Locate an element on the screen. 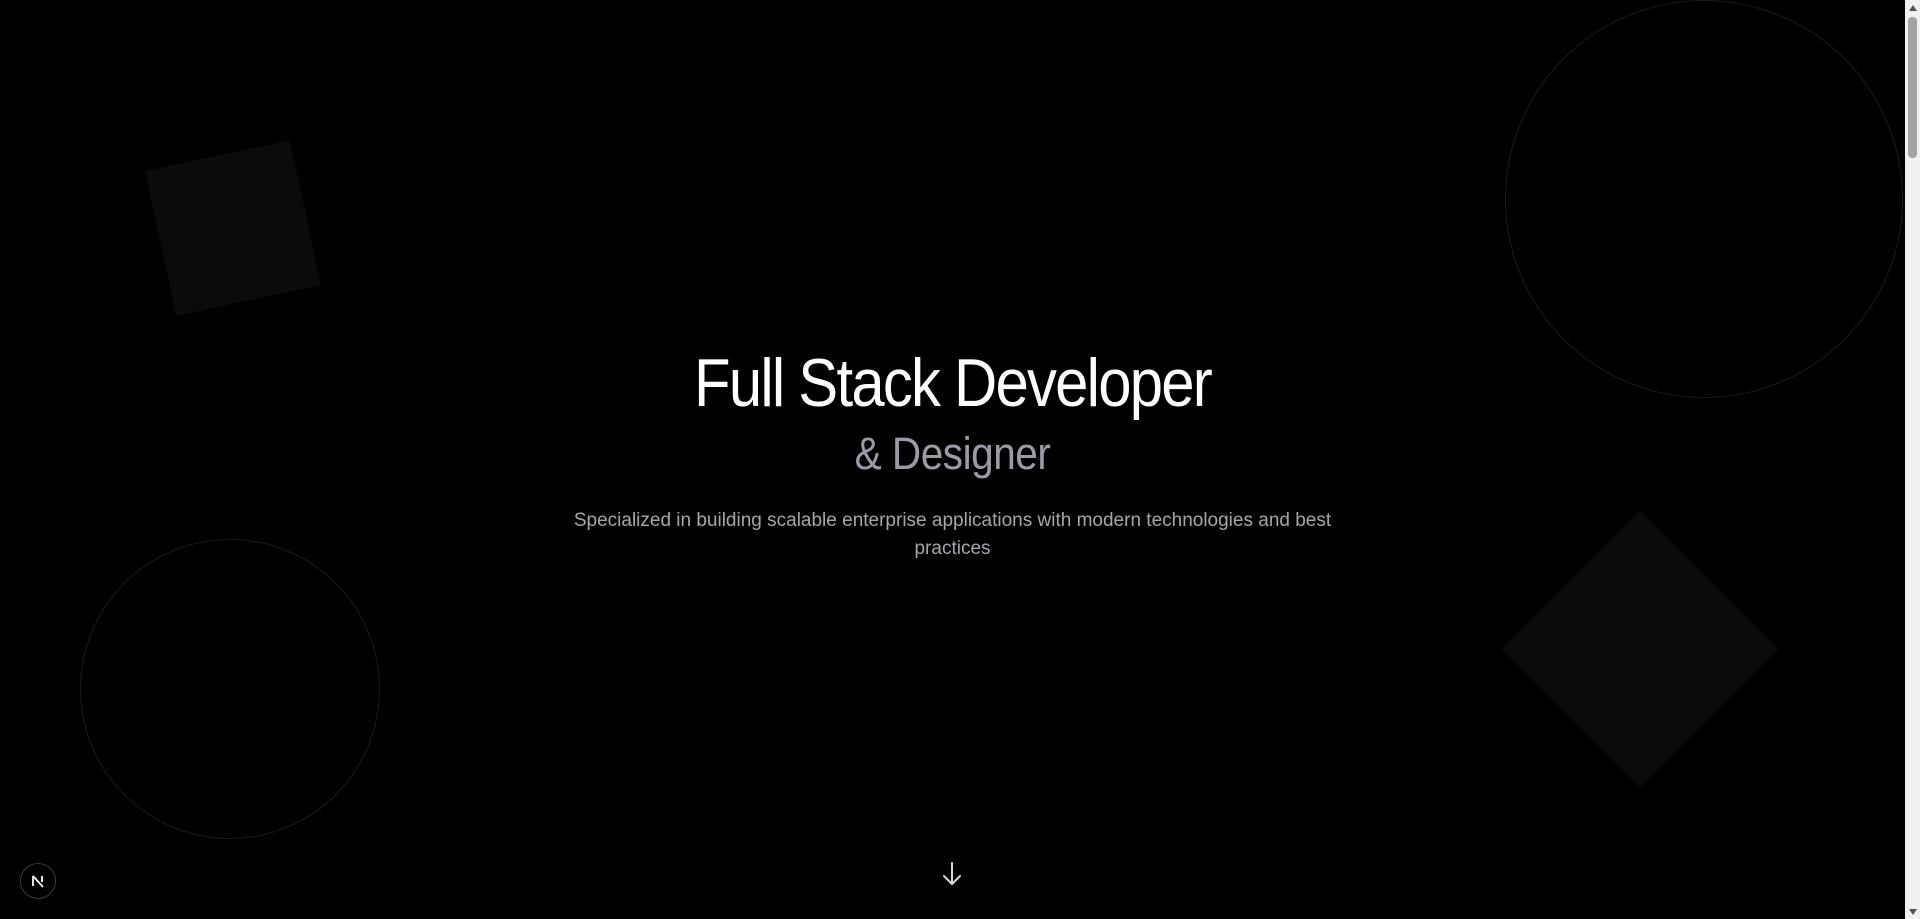 The height and width of the screenshot is (919, 1920). decorative-square is located at coordinates (233, 228).